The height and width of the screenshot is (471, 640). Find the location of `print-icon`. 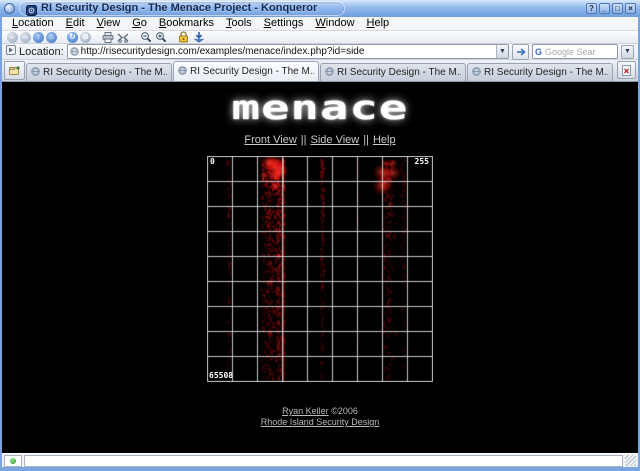

print-icon is located at coordinates (107, 37).